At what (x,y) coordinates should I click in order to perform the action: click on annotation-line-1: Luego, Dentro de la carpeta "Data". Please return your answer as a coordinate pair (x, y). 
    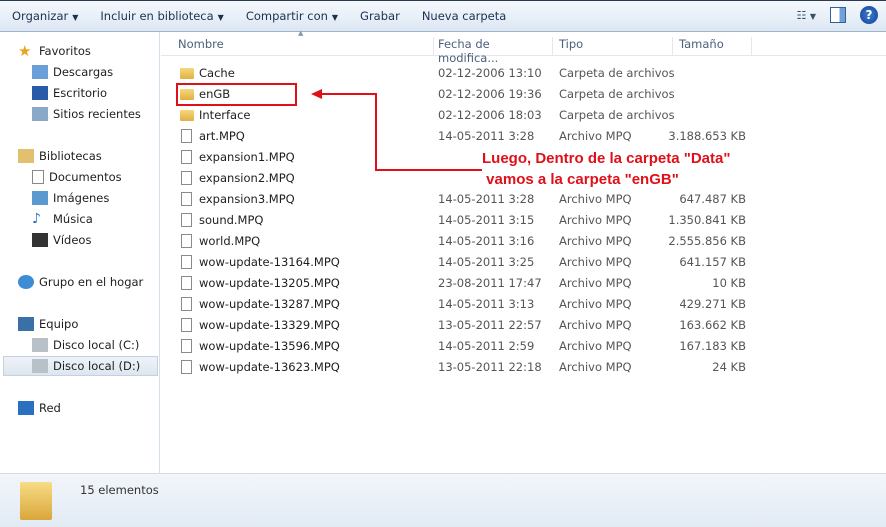
    Looking at the image, I should click on (606, 158).